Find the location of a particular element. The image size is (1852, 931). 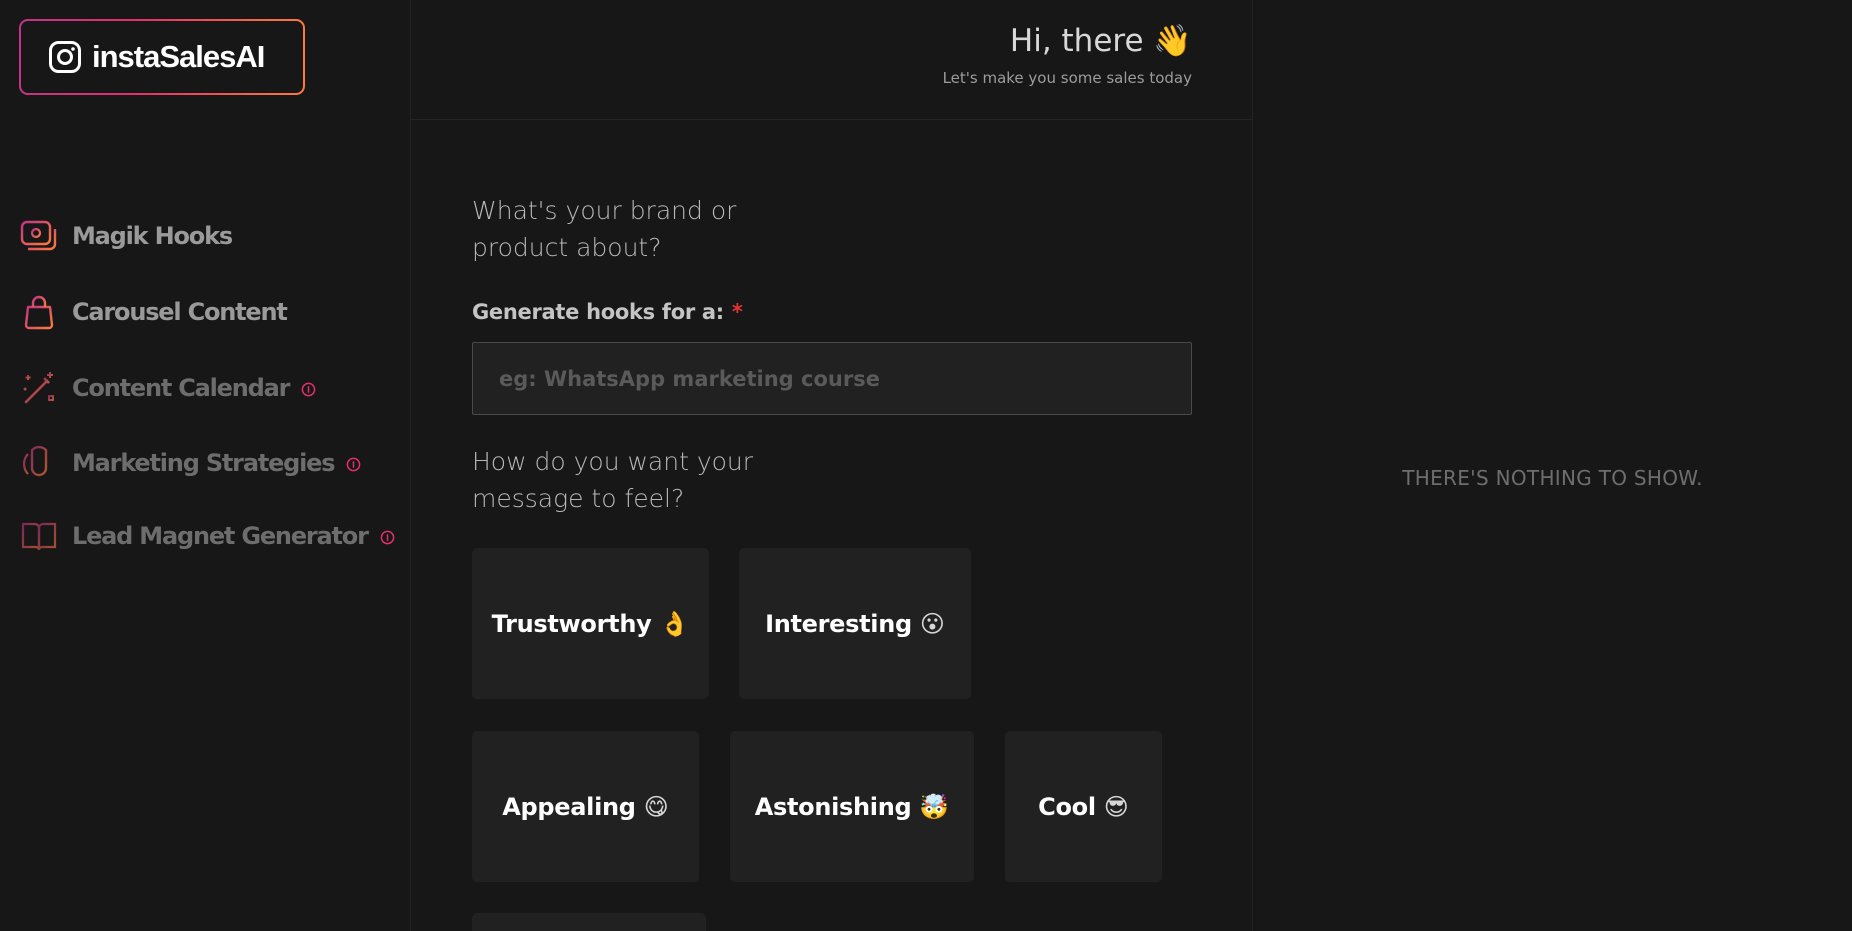

empty-state-message: THERE'S NOTHING TO SHOW. is located at coordinates (1552, 478).